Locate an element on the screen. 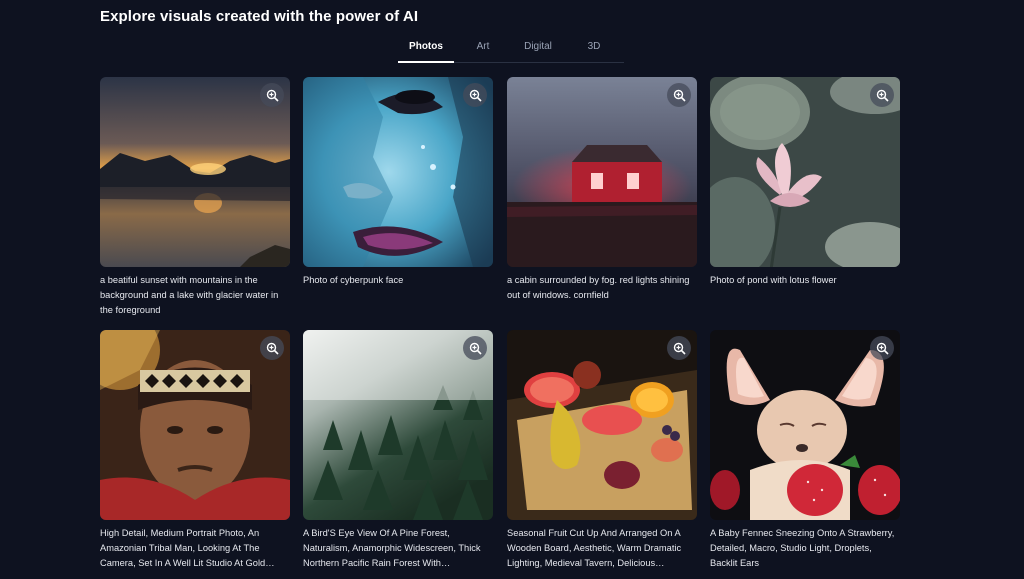 This screenshot has height=579, width=1024. tab-photos: Photos is located at coordinates (426, 50).